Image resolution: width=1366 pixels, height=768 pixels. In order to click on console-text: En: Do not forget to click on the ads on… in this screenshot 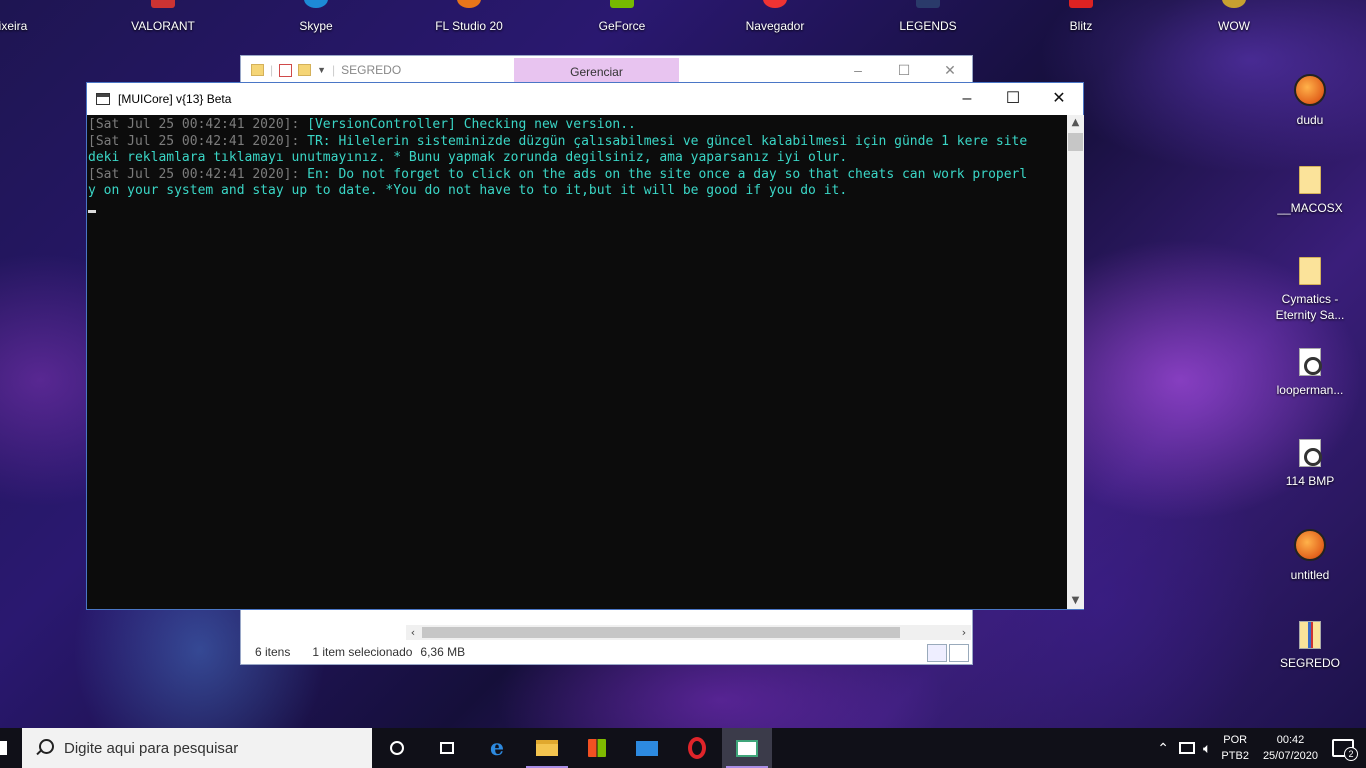, I will do `click(667, 174)`.